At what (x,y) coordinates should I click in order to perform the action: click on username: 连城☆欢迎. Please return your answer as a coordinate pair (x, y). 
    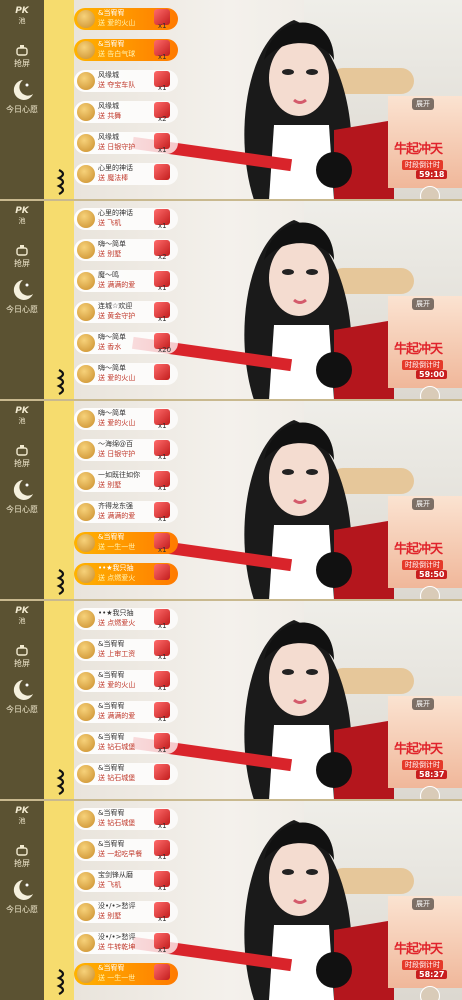
    Looking at the image, I should click on (115, 306).